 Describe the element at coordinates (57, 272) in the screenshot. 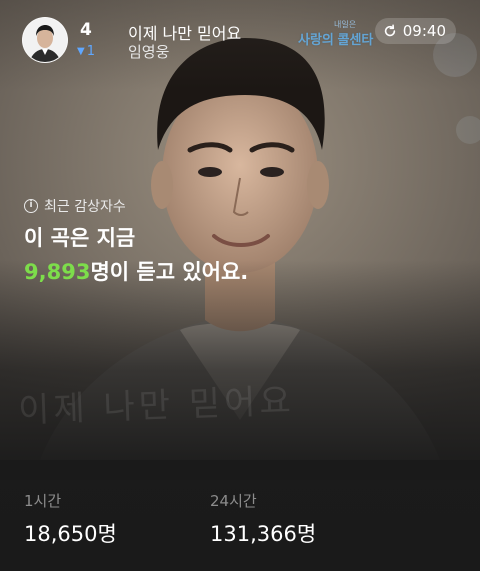

I see `listeners-count: 9,893` at that location.